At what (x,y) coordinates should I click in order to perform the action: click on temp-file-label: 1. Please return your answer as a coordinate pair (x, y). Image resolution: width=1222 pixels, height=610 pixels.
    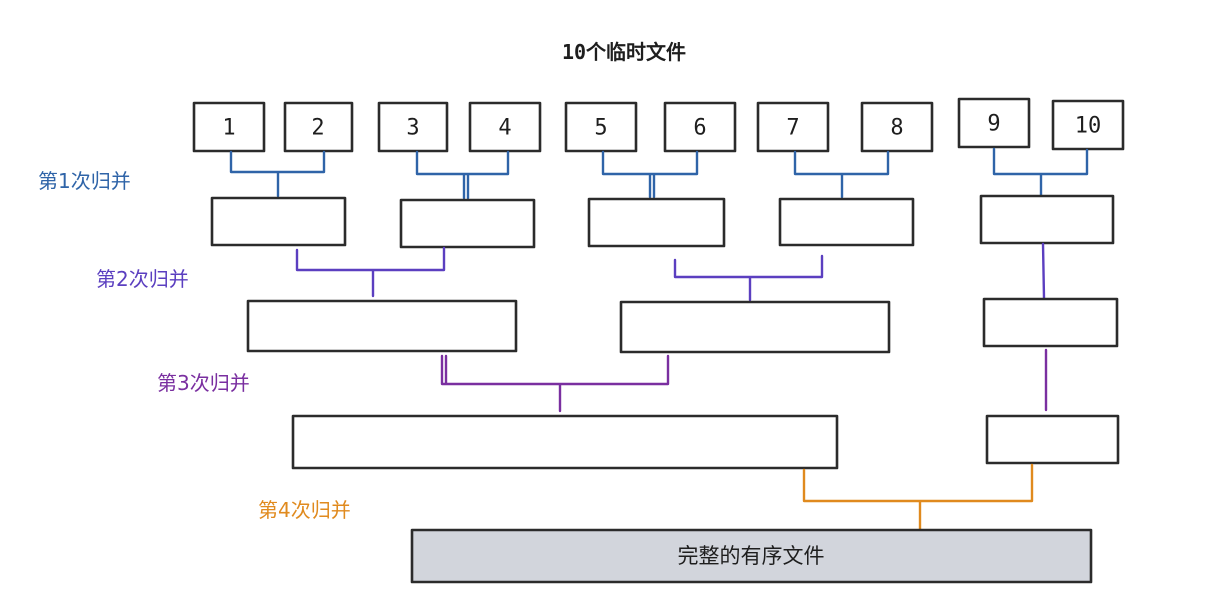
    Looking at the image, I should click on (228, 128).